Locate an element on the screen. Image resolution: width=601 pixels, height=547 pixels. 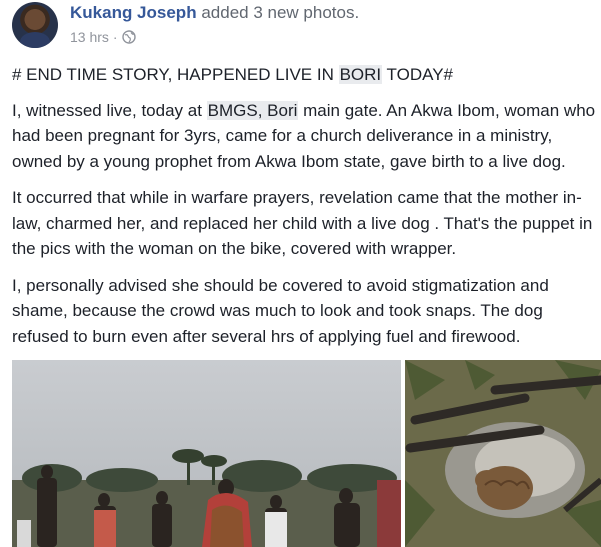
post-meta: 13 hrs · is located at coordinates (103, 37).